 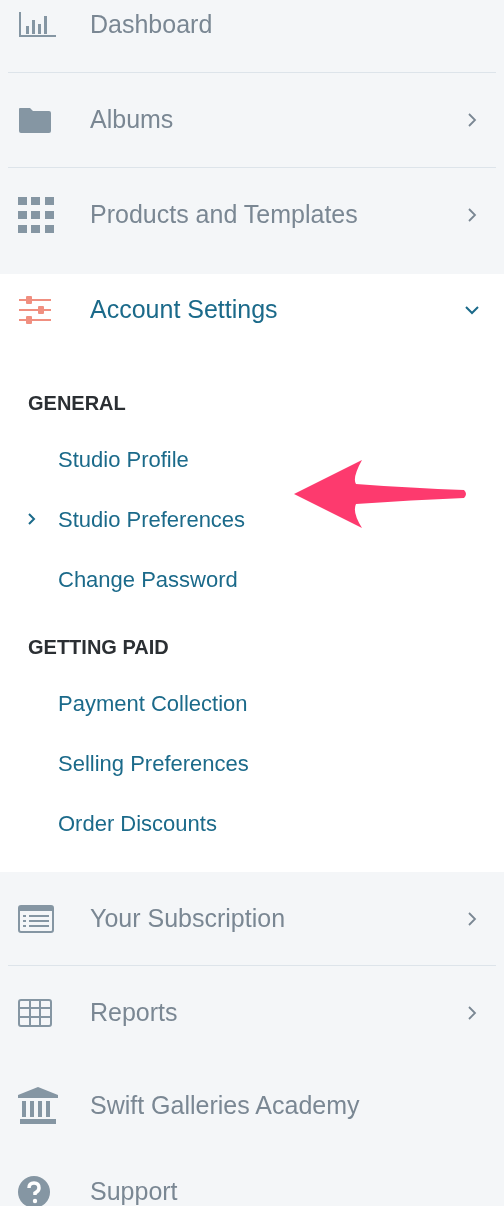 I want to click on menu-item: Account Settings, so click(x=252, y=310).